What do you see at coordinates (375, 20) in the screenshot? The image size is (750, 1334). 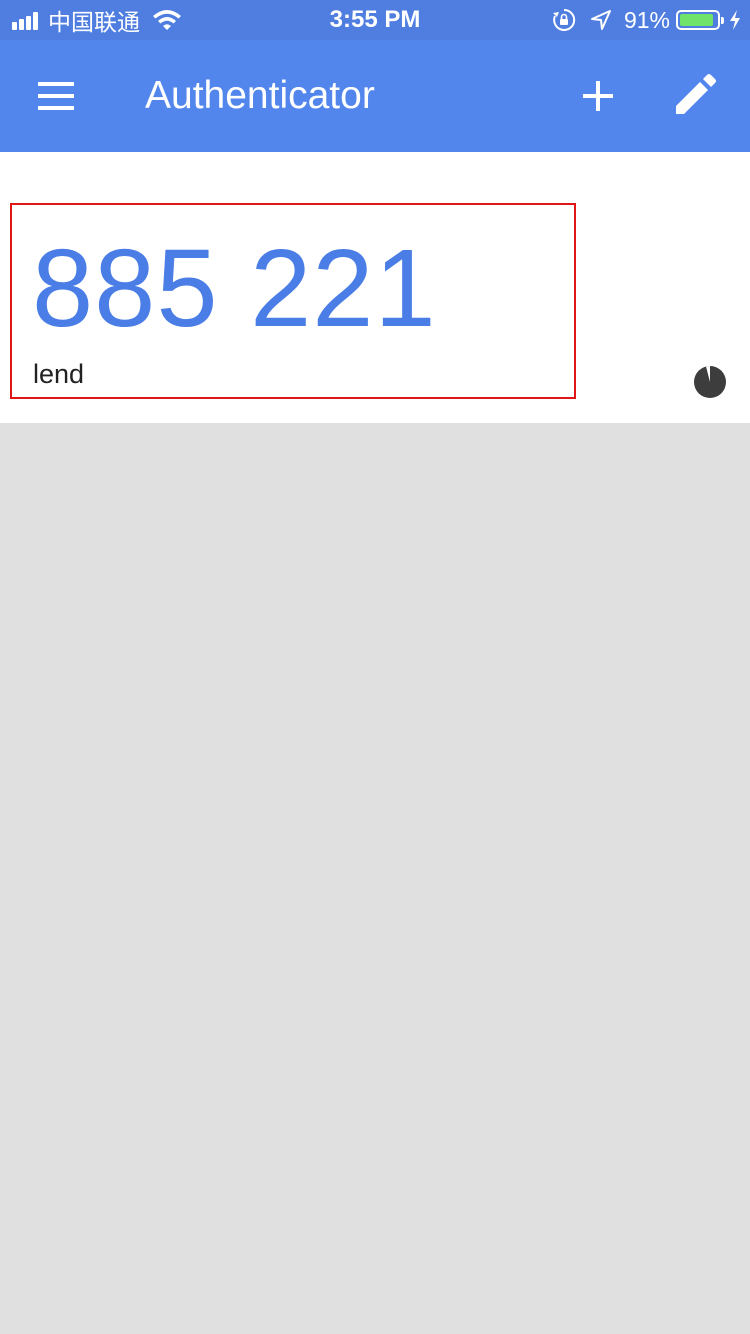 I see `status-bar: 中国联通 3:55 PM 91%` at bounding box center [375, 20].